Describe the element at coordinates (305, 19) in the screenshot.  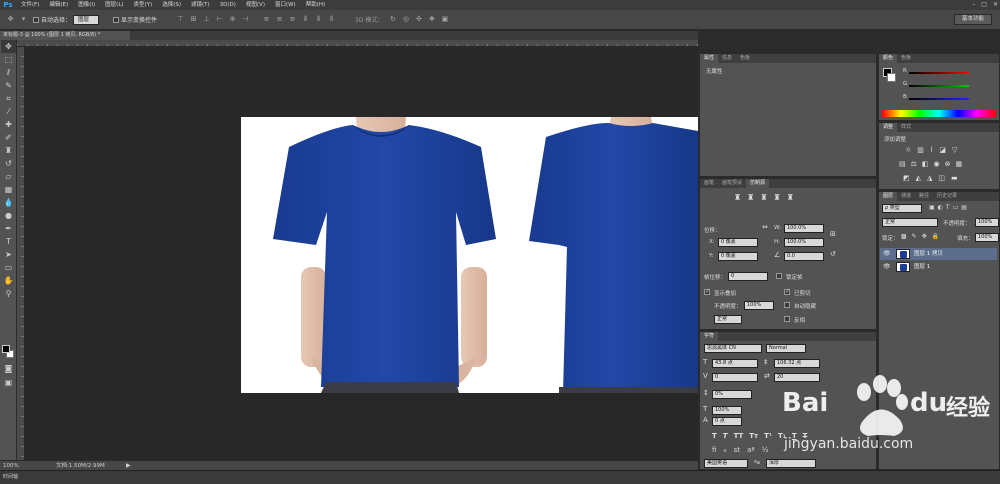
I see `distribute-left-icon: ⦀` at that location.